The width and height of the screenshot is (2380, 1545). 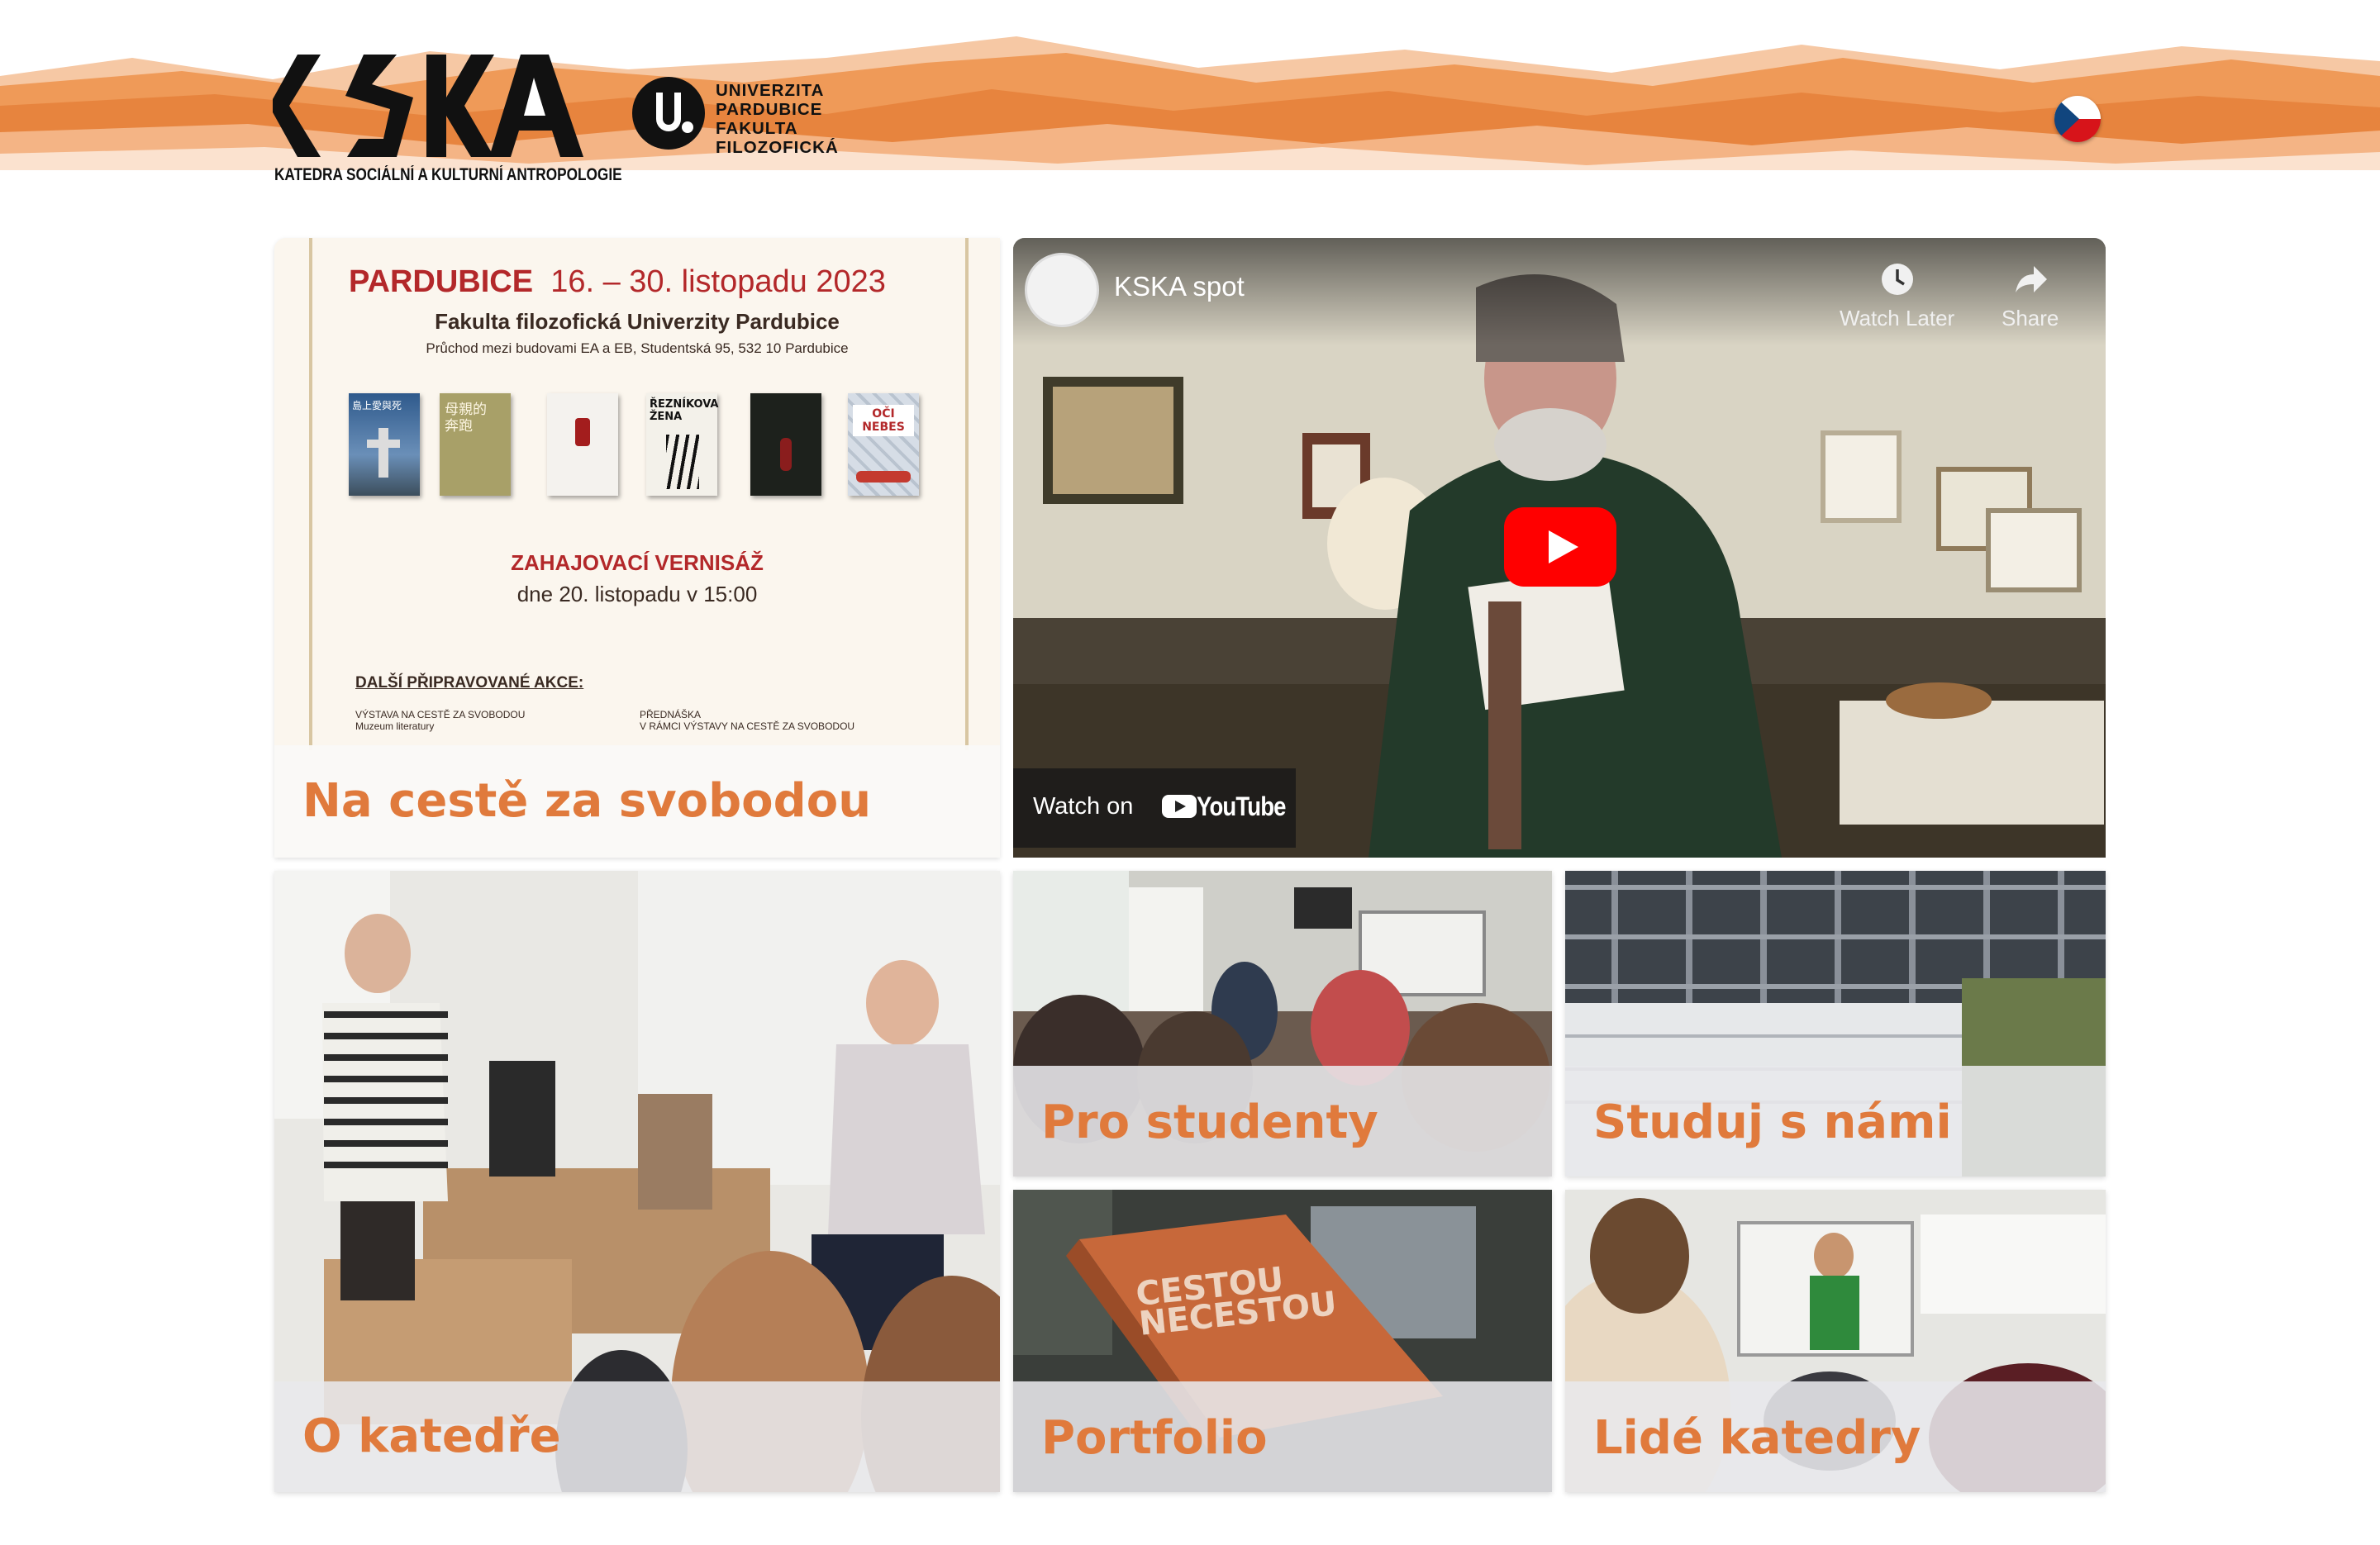 I want to click on tile-study-with-us: Studuj s námi, so click(x=1835, y=1024).